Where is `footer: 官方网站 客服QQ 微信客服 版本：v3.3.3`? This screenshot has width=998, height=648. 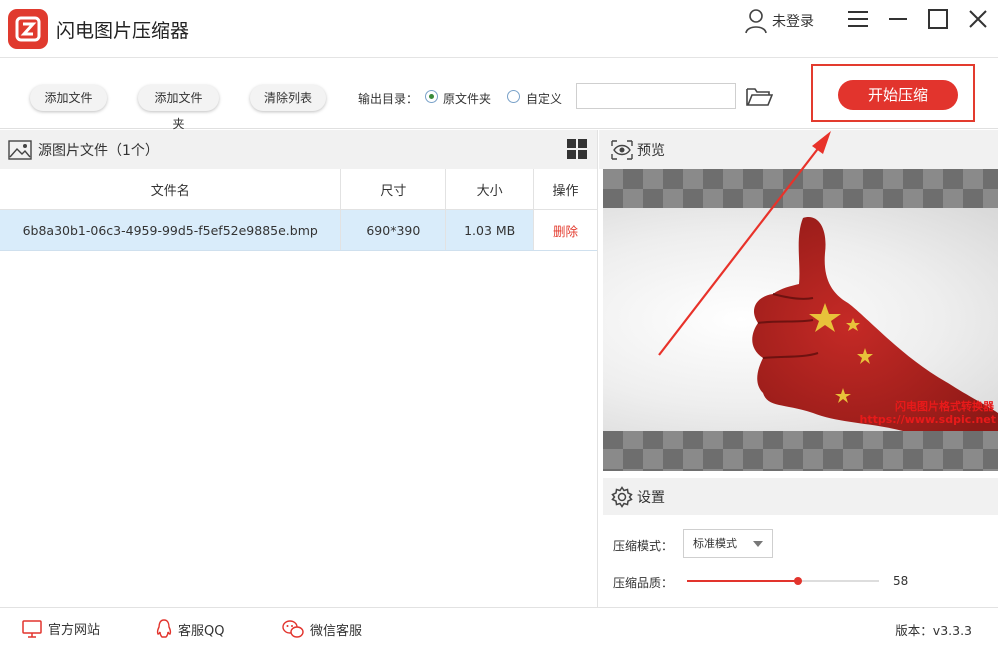 footer: 官方网站 客服QQ 微信客服 版本：v3.3.3 is located at coordinates (499, 627).